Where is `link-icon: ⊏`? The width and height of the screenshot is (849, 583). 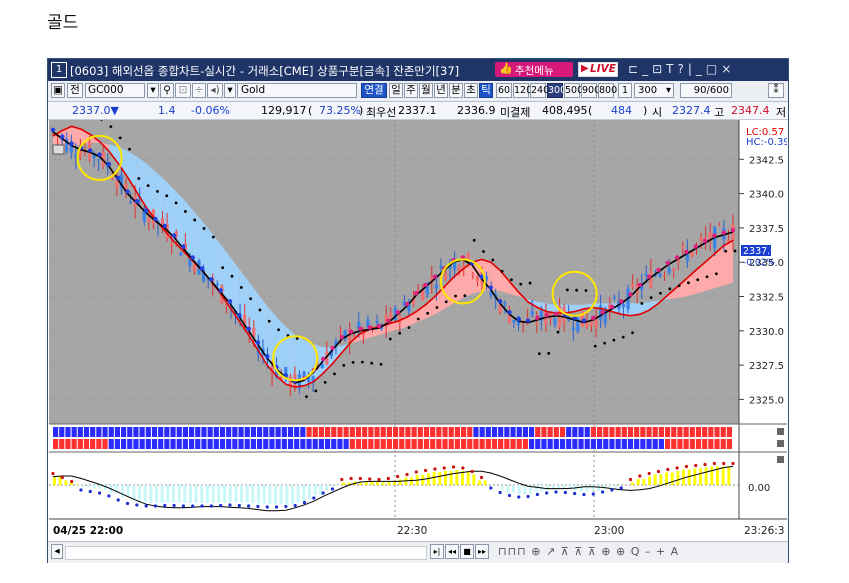
link-icon: ⊏ is located at coordinates (635, 69).